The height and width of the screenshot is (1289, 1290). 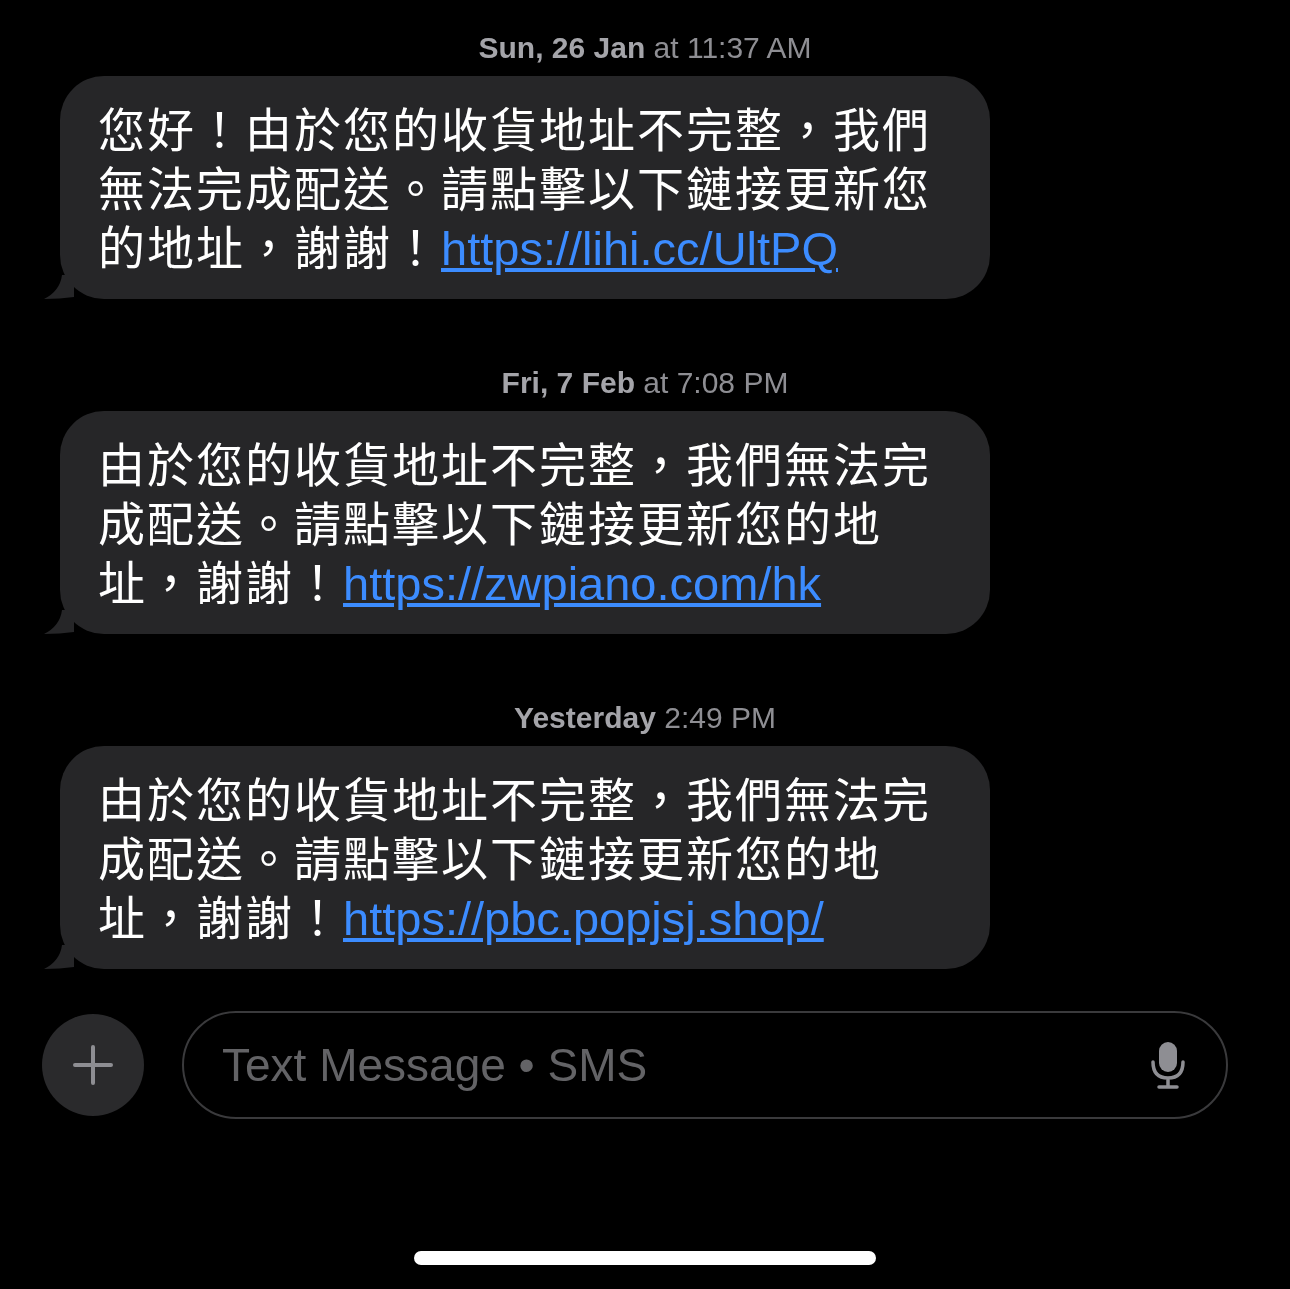 What do you see at coordinates (525, 522) in the screenshot?
I see `message-bubble: 由於您的收貨地址不完整，我們無法完成配送。請點擊以下鏈接更新您的地址，謝謝！https://zwpiano.com/hk` at bounding box center [525, 522].